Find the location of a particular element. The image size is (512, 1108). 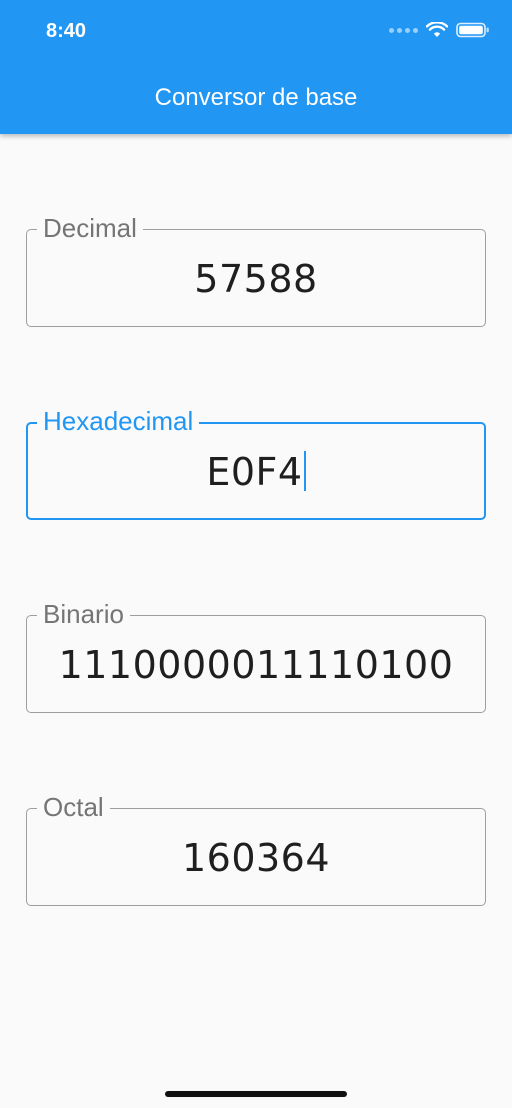

octal-field: Octal 160364 is located at coordinates (256, 849).